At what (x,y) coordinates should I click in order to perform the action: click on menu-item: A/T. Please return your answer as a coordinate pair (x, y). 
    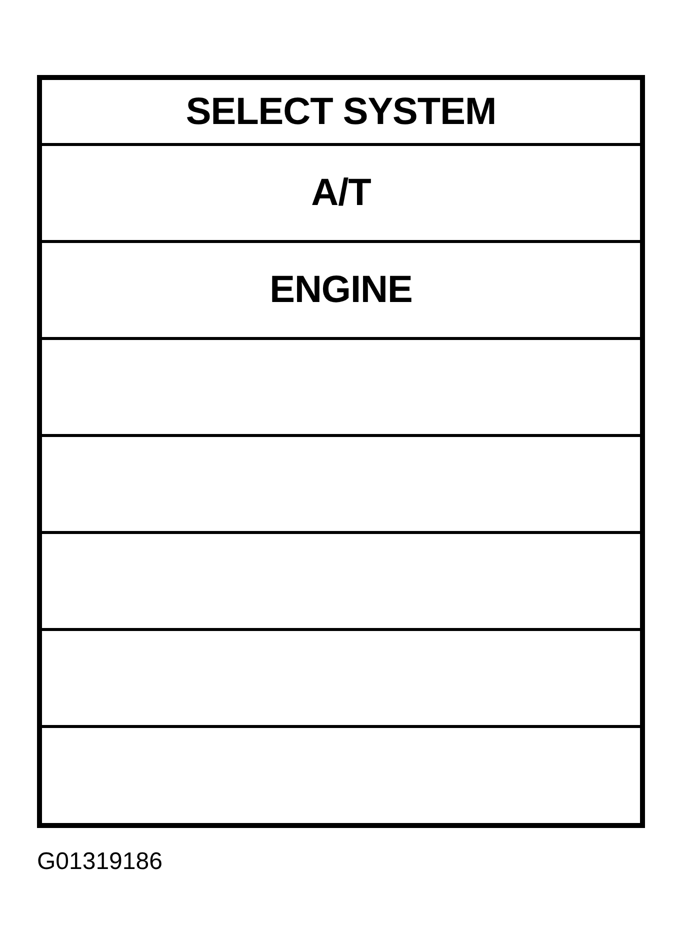
    Looking at the image, I should click on (341, 193).